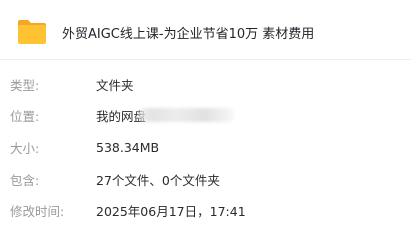 The height and width of the screenshot is (240, 411). What do you see at coordinates (171, 211) in the screenshot?
I see `property-value-modified: 2025年06月17日，17:41` at bounding box center [171, 211].